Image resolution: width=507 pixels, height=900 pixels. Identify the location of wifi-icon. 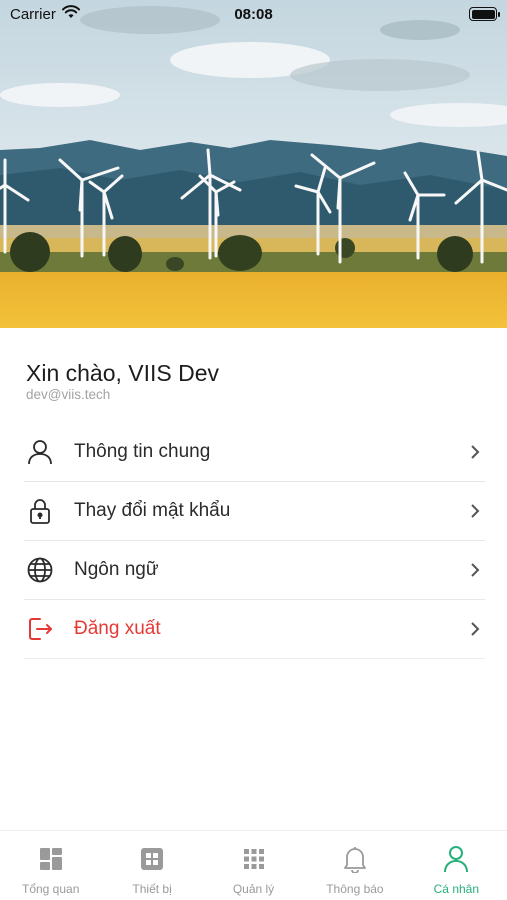
(70, 14).